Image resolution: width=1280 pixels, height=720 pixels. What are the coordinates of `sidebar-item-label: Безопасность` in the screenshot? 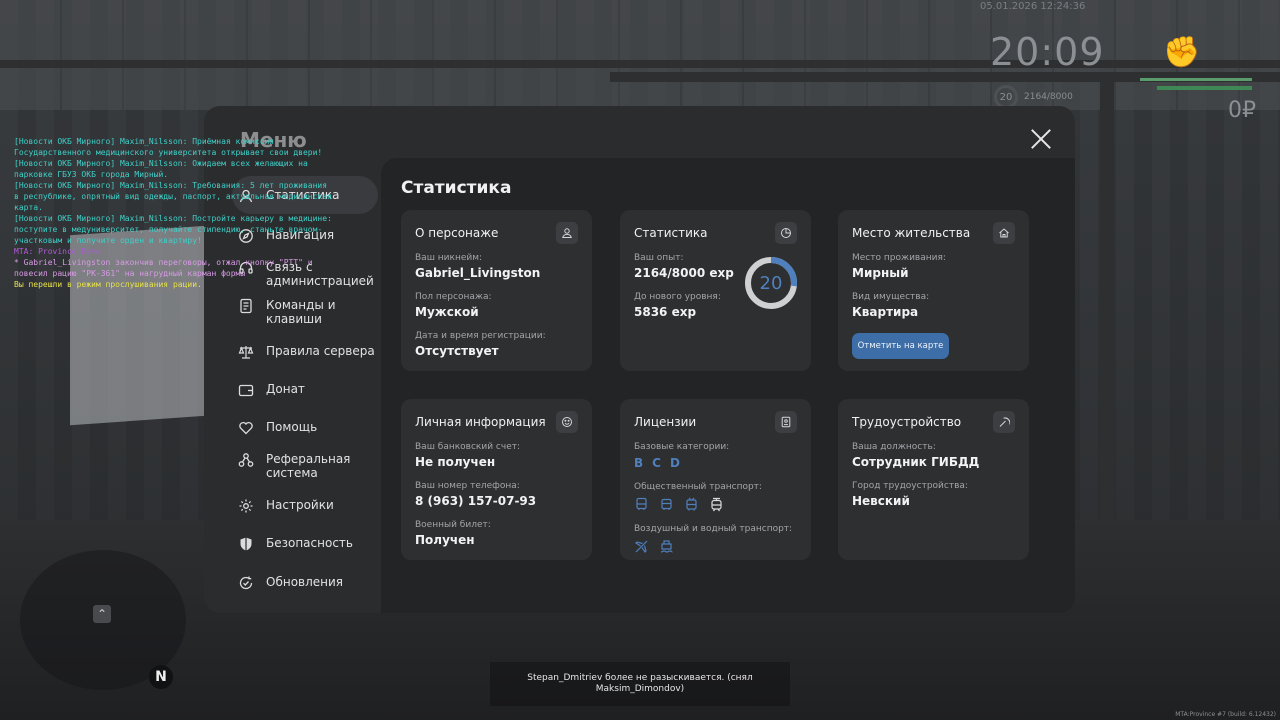 It's located at (309, 543).